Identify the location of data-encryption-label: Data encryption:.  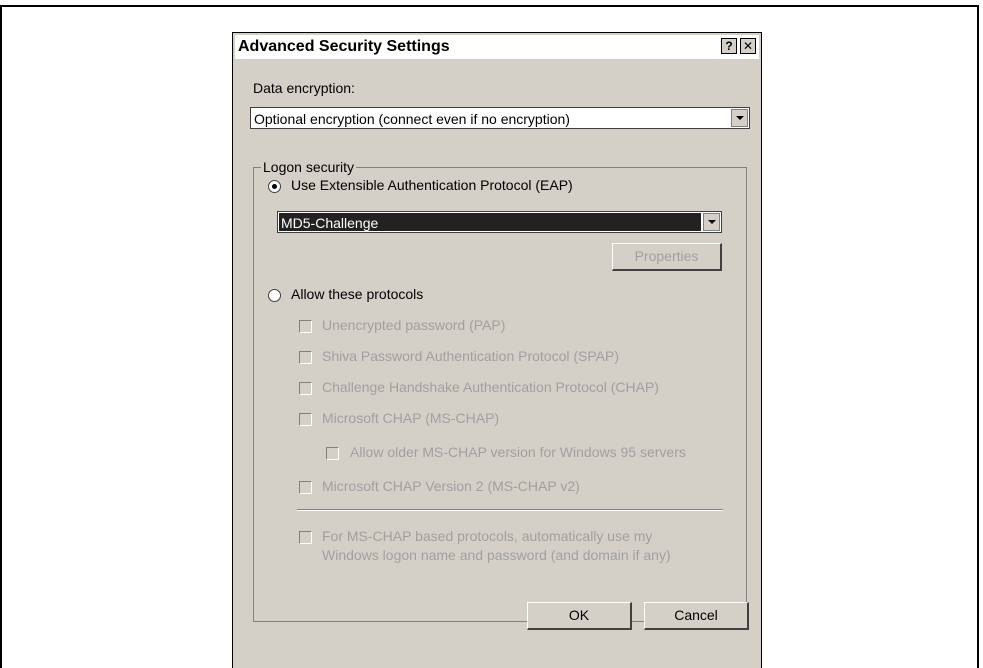
(304, 88).